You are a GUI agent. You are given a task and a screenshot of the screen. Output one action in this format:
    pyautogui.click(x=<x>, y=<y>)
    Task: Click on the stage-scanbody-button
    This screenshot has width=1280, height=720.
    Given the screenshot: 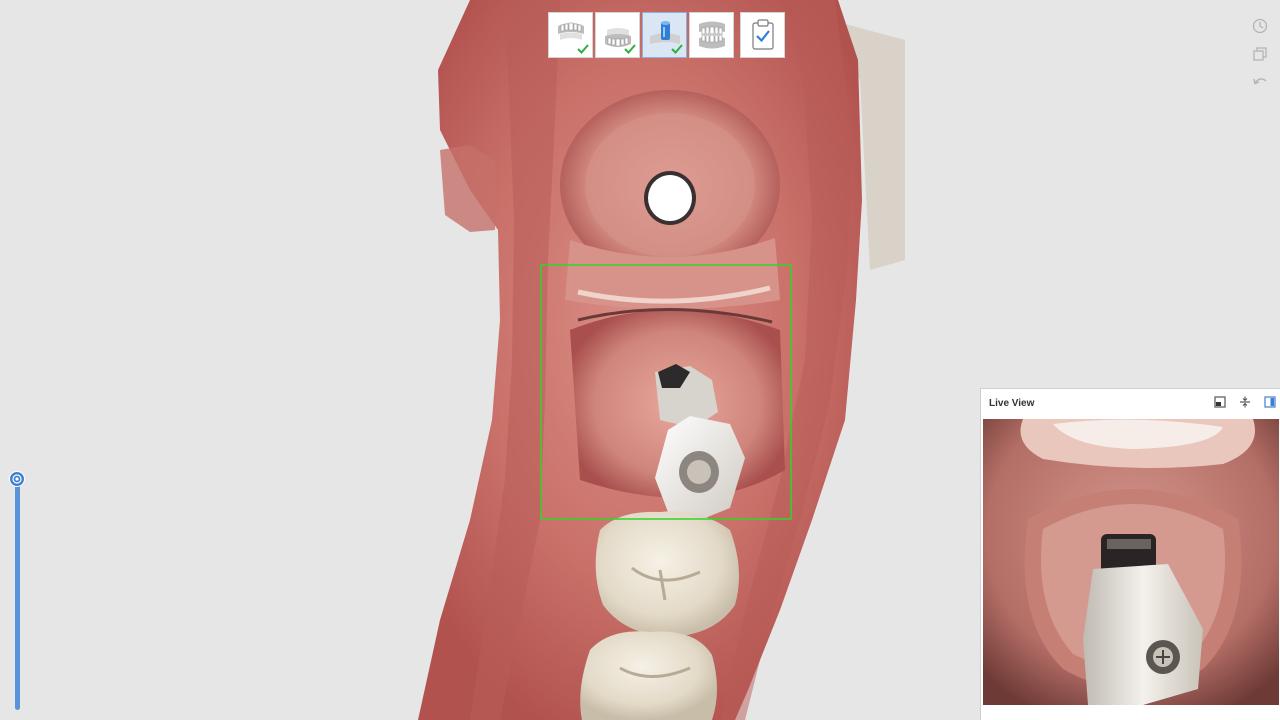 What is the action you would take?
    pyautogui.click(x=664, y=35)
    